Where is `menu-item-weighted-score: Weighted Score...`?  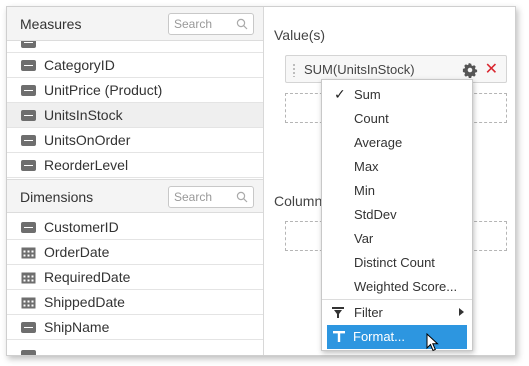
menu-item-weighted-score: Weighted Score... is located at coordinates (397, 287).